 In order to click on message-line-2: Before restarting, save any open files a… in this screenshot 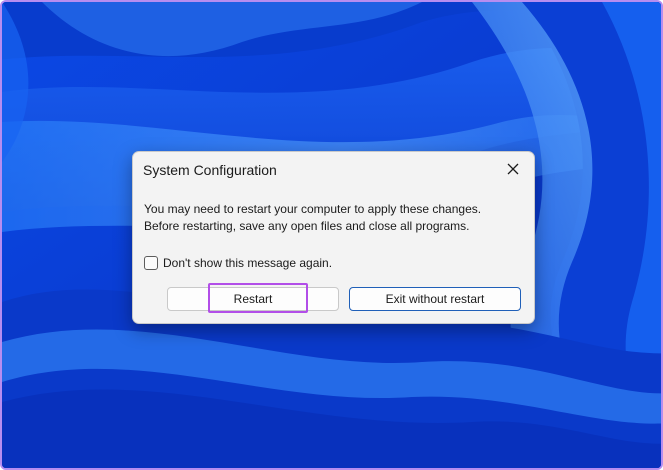, I will do `click(307, 226)`.